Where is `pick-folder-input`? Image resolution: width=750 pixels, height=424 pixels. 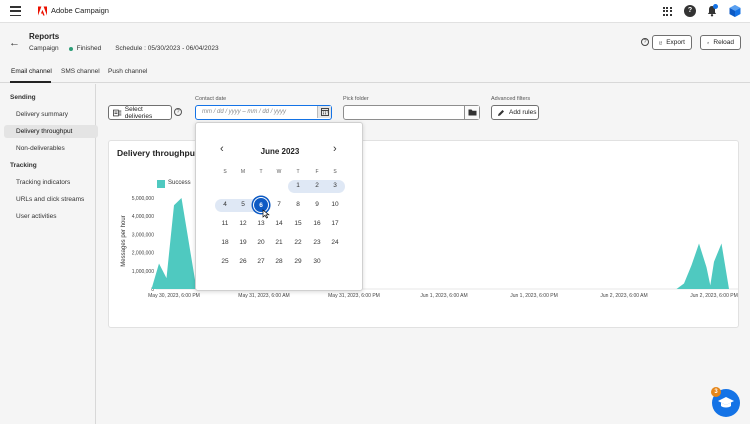 pick-folder-input is located at coordinates (411, 112).